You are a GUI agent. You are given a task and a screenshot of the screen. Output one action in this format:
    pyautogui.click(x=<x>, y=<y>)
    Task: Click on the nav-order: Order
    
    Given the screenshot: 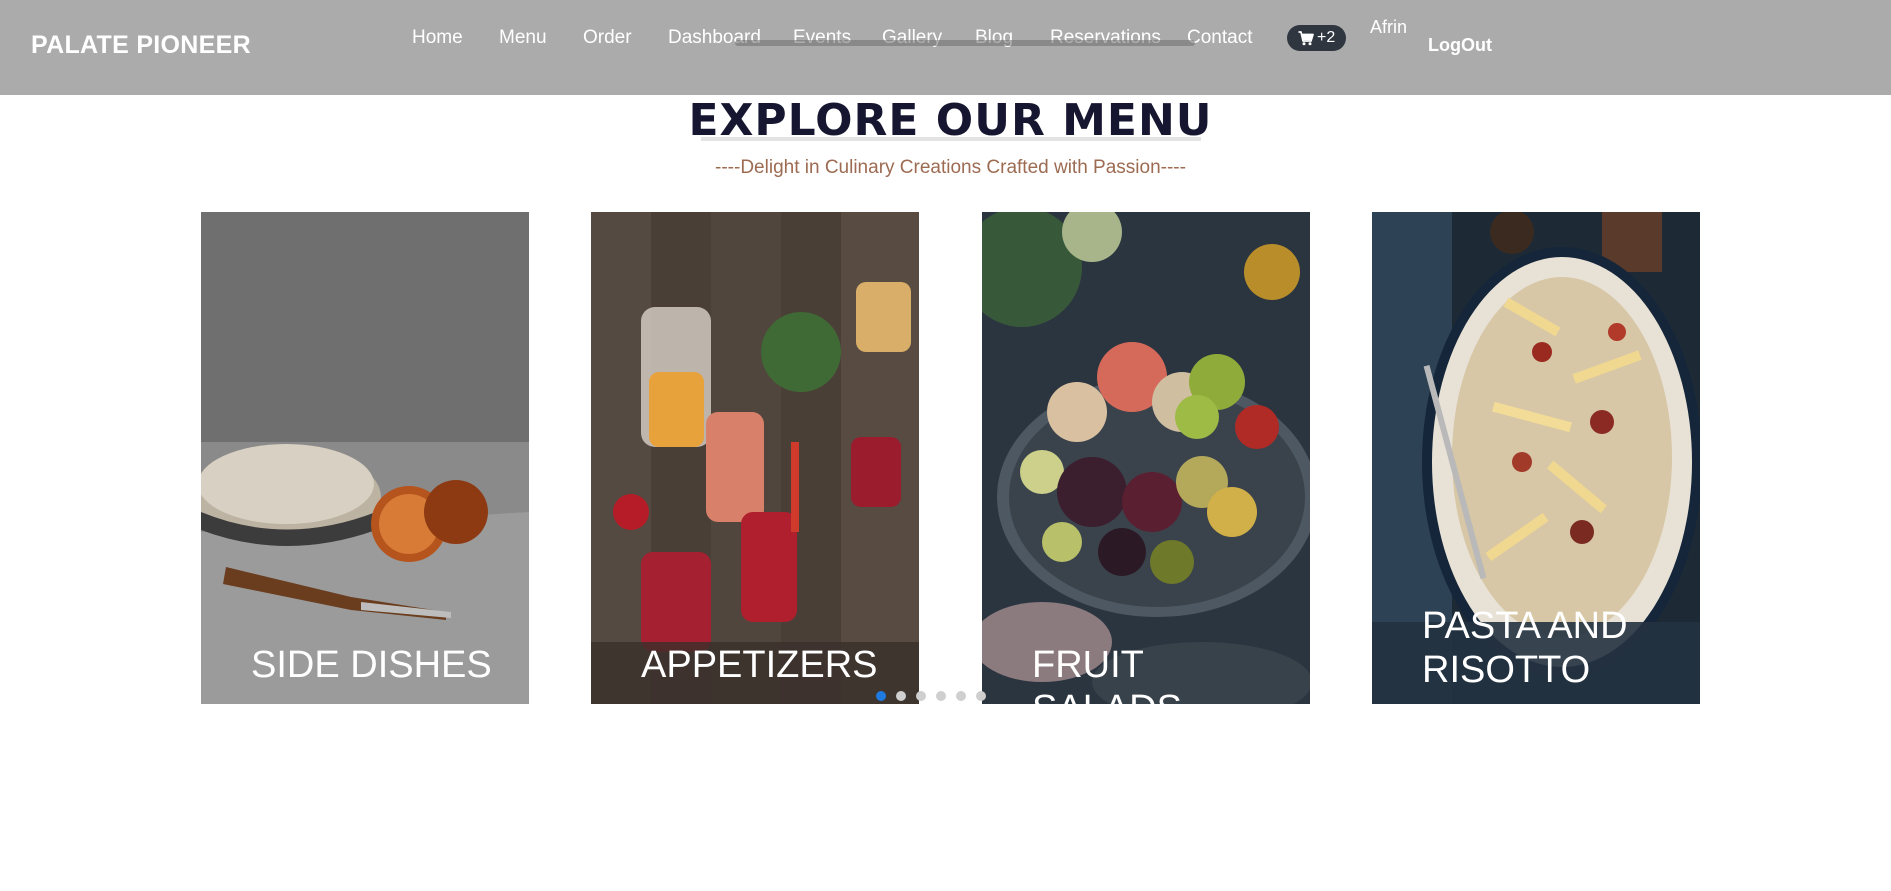 What is the action you would take?
    pyautogui.click(x=607, y=38)
    